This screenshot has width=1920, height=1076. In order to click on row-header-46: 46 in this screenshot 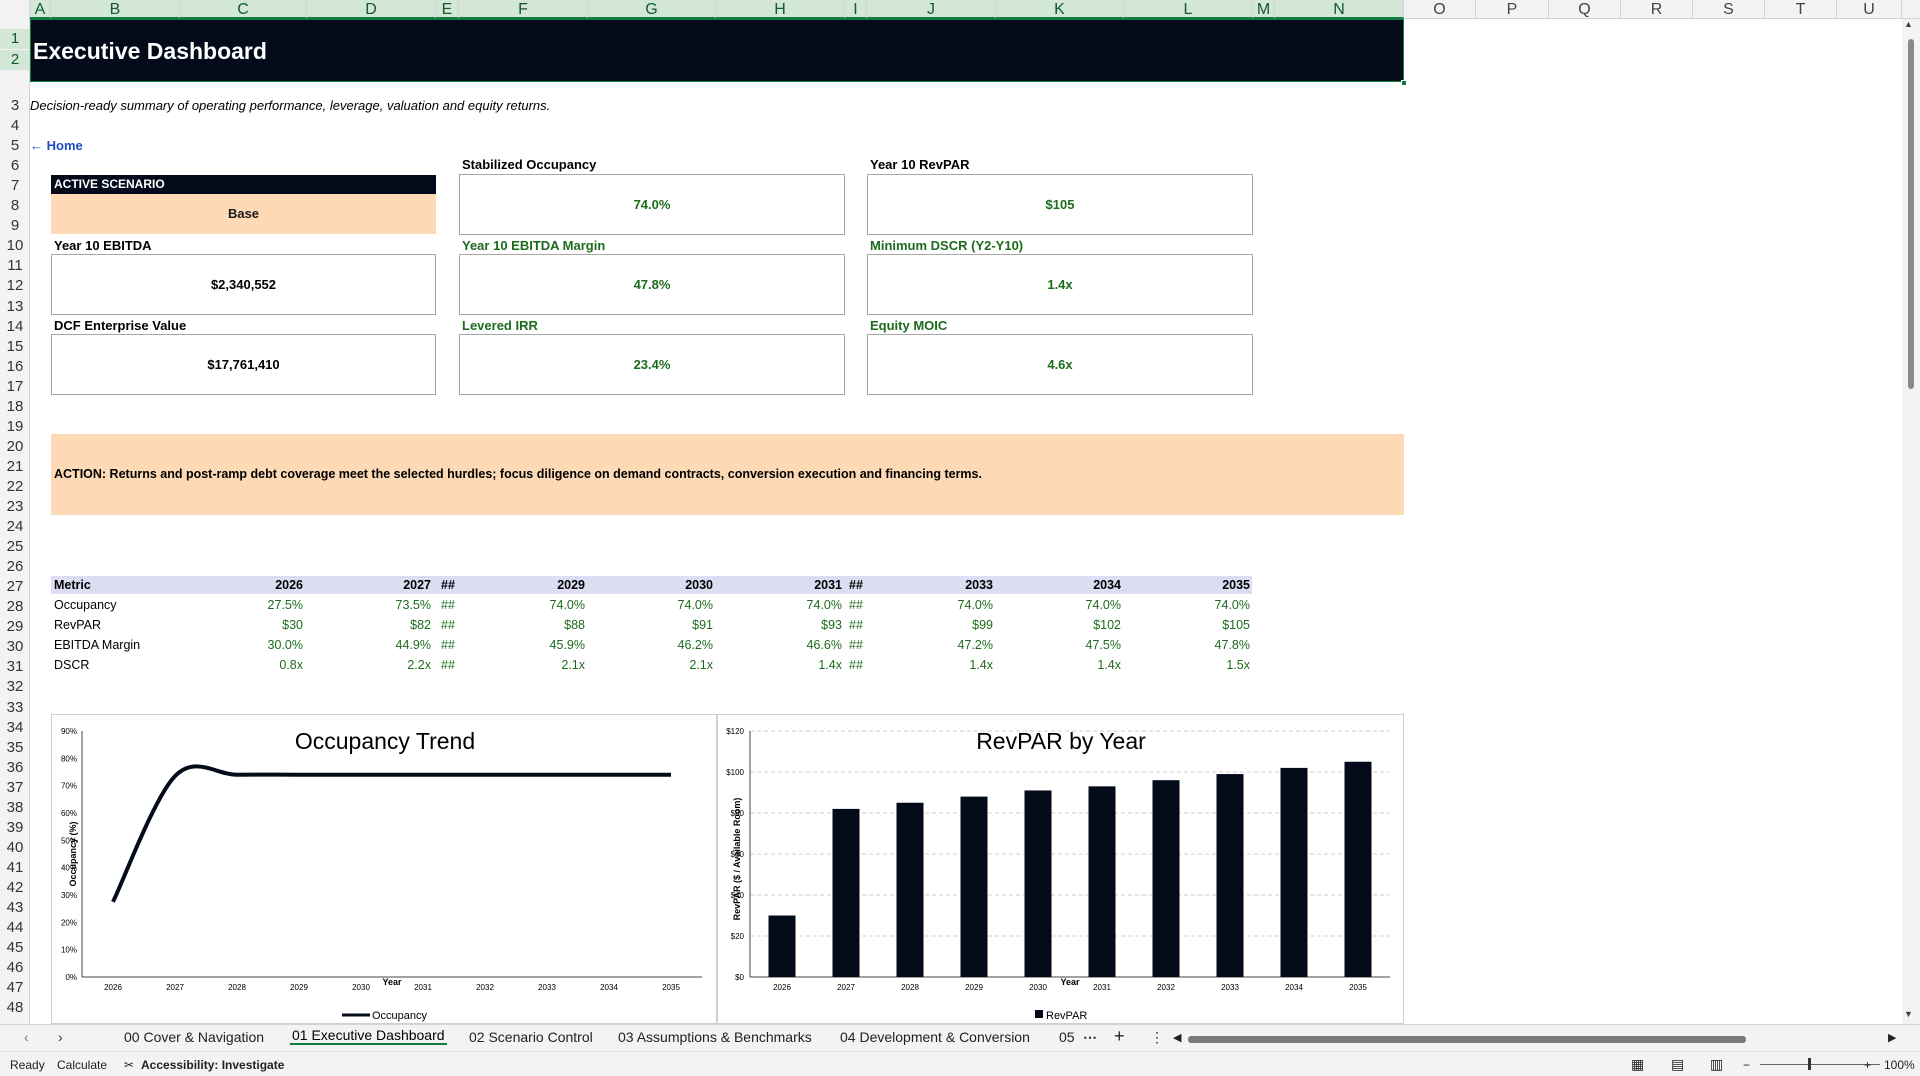, I will do `click(14, 968)`.